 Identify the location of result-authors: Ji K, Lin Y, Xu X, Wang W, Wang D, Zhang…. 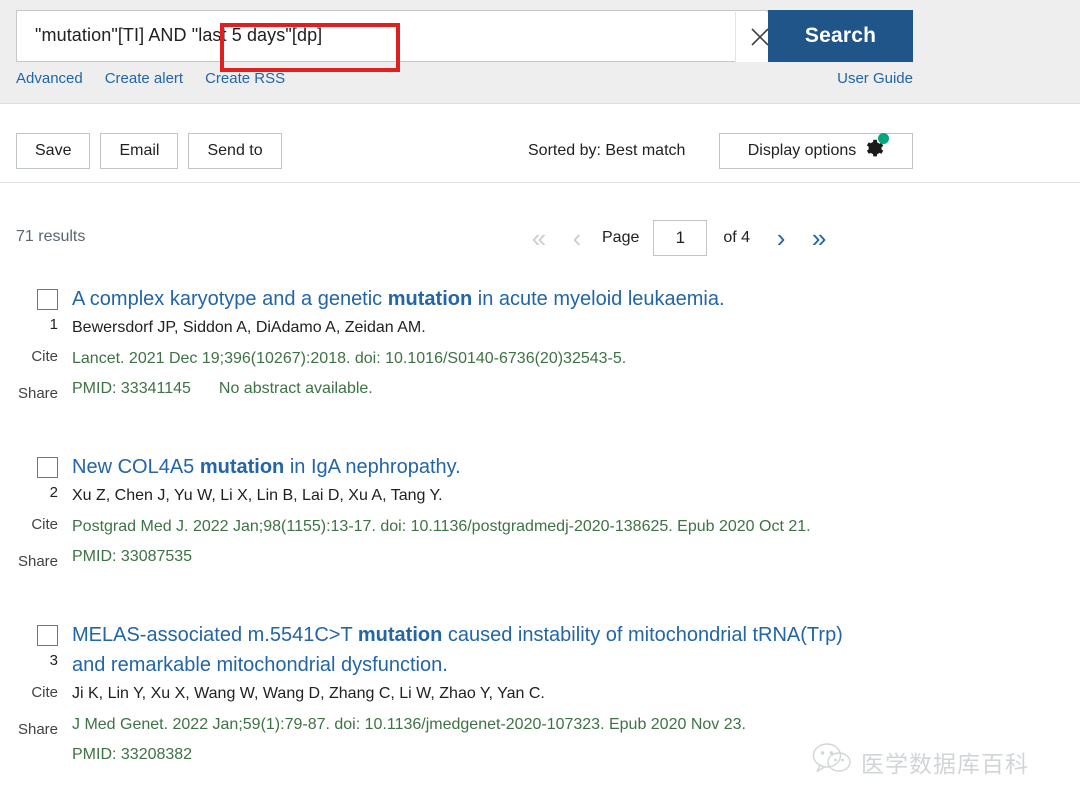
(308, 693).